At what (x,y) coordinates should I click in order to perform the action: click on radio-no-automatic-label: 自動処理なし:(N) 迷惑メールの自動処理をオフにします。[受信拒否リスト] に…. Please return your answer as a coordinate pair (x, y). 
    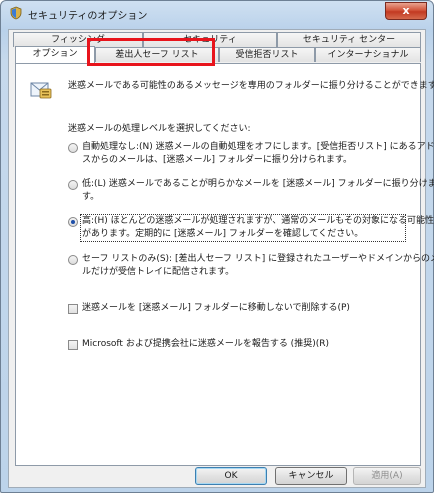
    Looking at the image, I should click on (258, 147).